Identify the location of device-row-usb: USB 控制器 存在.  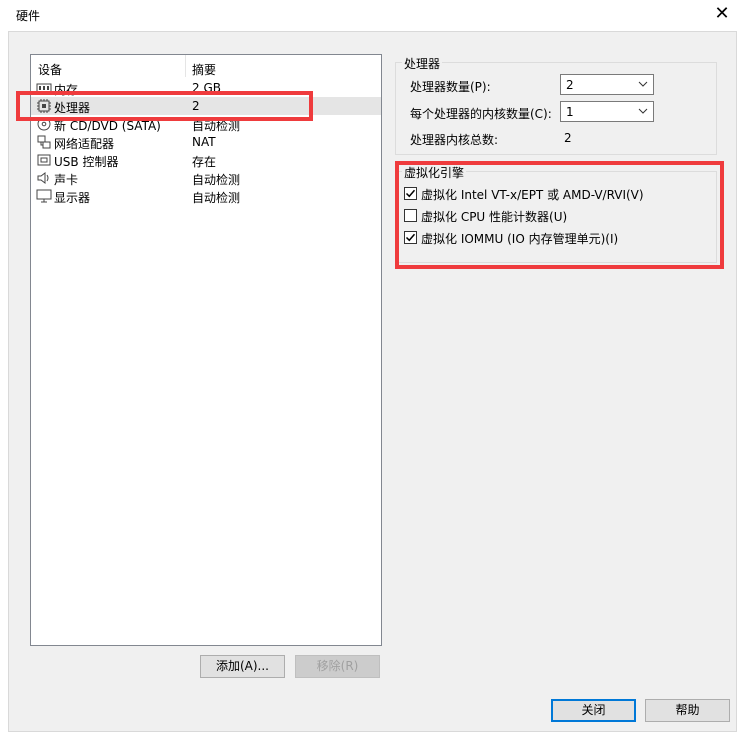
(206, 160).